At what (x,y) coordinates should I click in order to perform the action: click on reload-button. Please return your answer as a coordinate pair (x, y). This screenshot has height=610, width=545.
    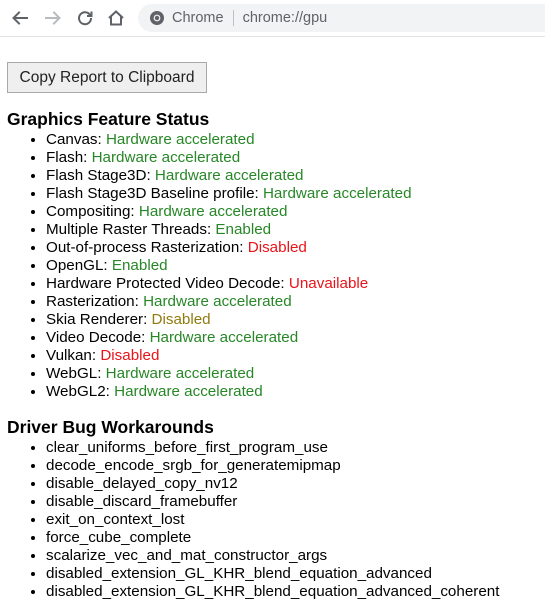
    Looking at the image, I should click on (85, 18).